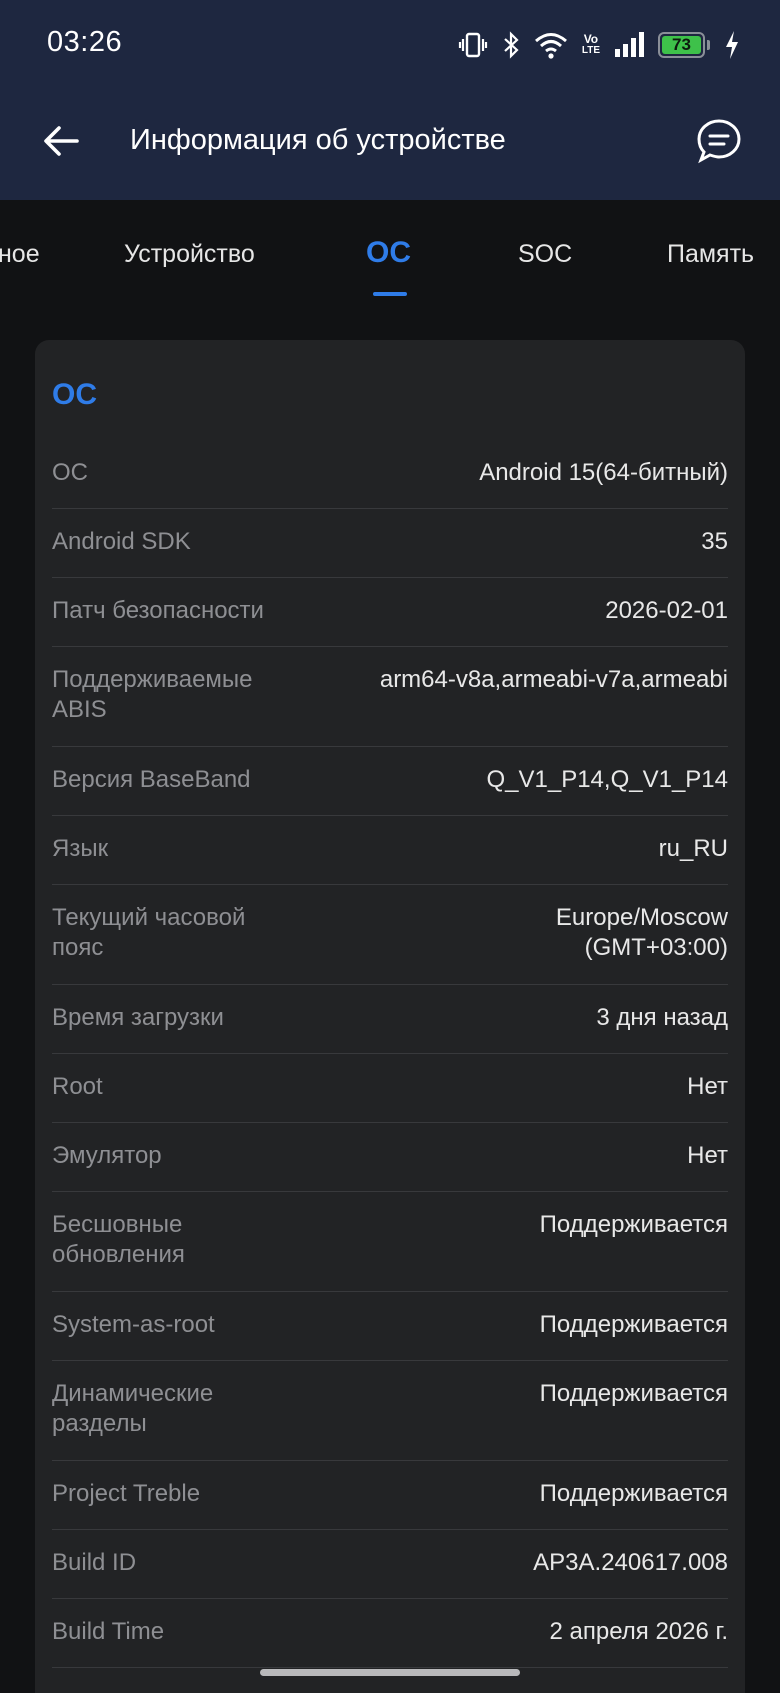 Image resolution: width=780 pixels, height=1693 pixels. I want to click on info-row-project-treble: Project Treble Поддерживается, so click(390, 1495).